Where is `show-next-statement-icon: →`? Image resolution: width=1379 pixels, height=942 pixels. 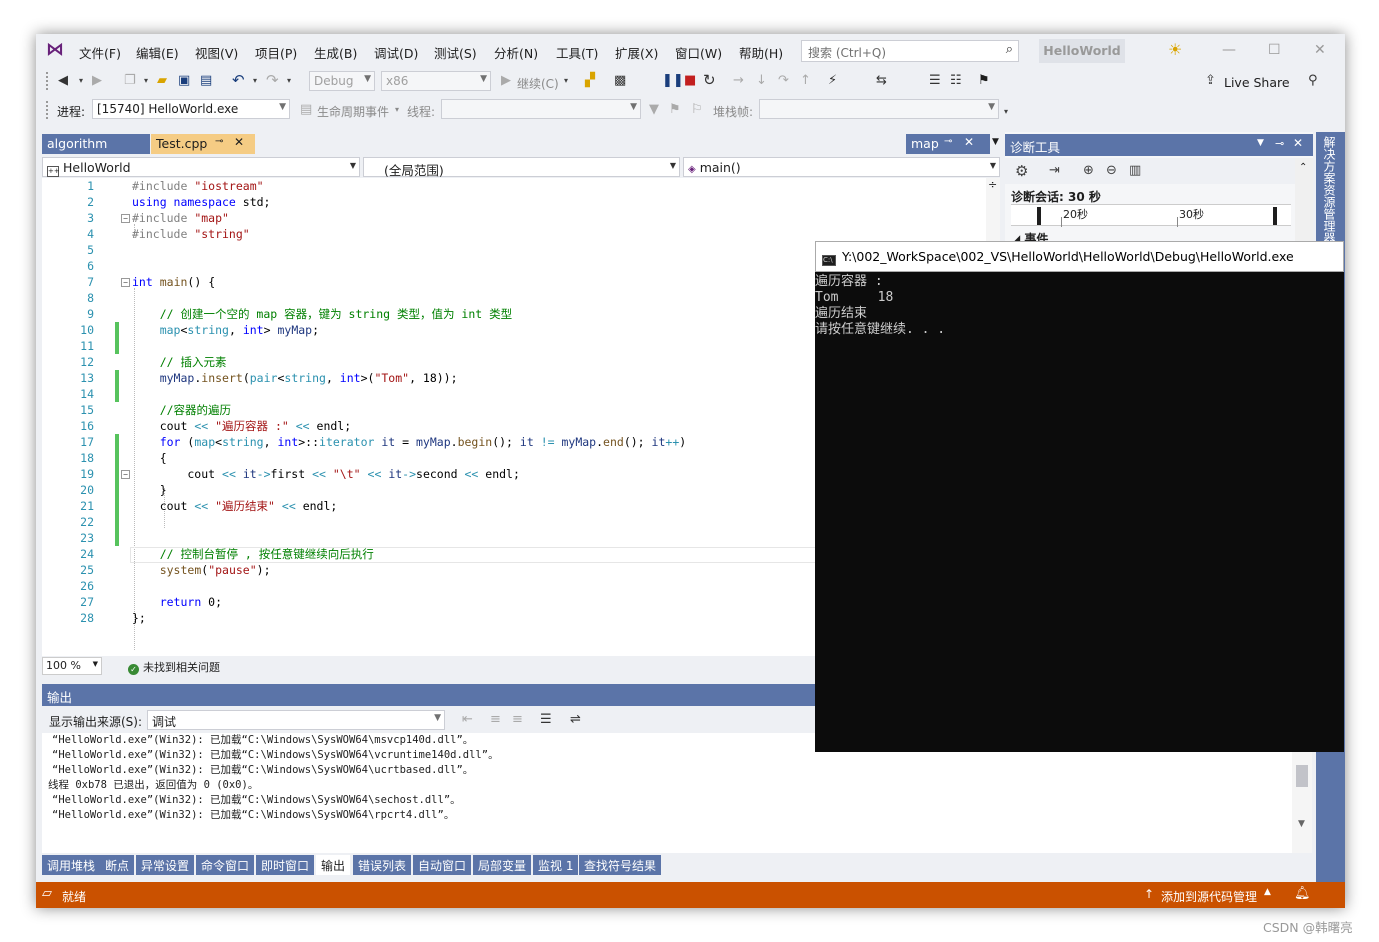
show-next-statement-icon: → is located at coordinates (738, 81).